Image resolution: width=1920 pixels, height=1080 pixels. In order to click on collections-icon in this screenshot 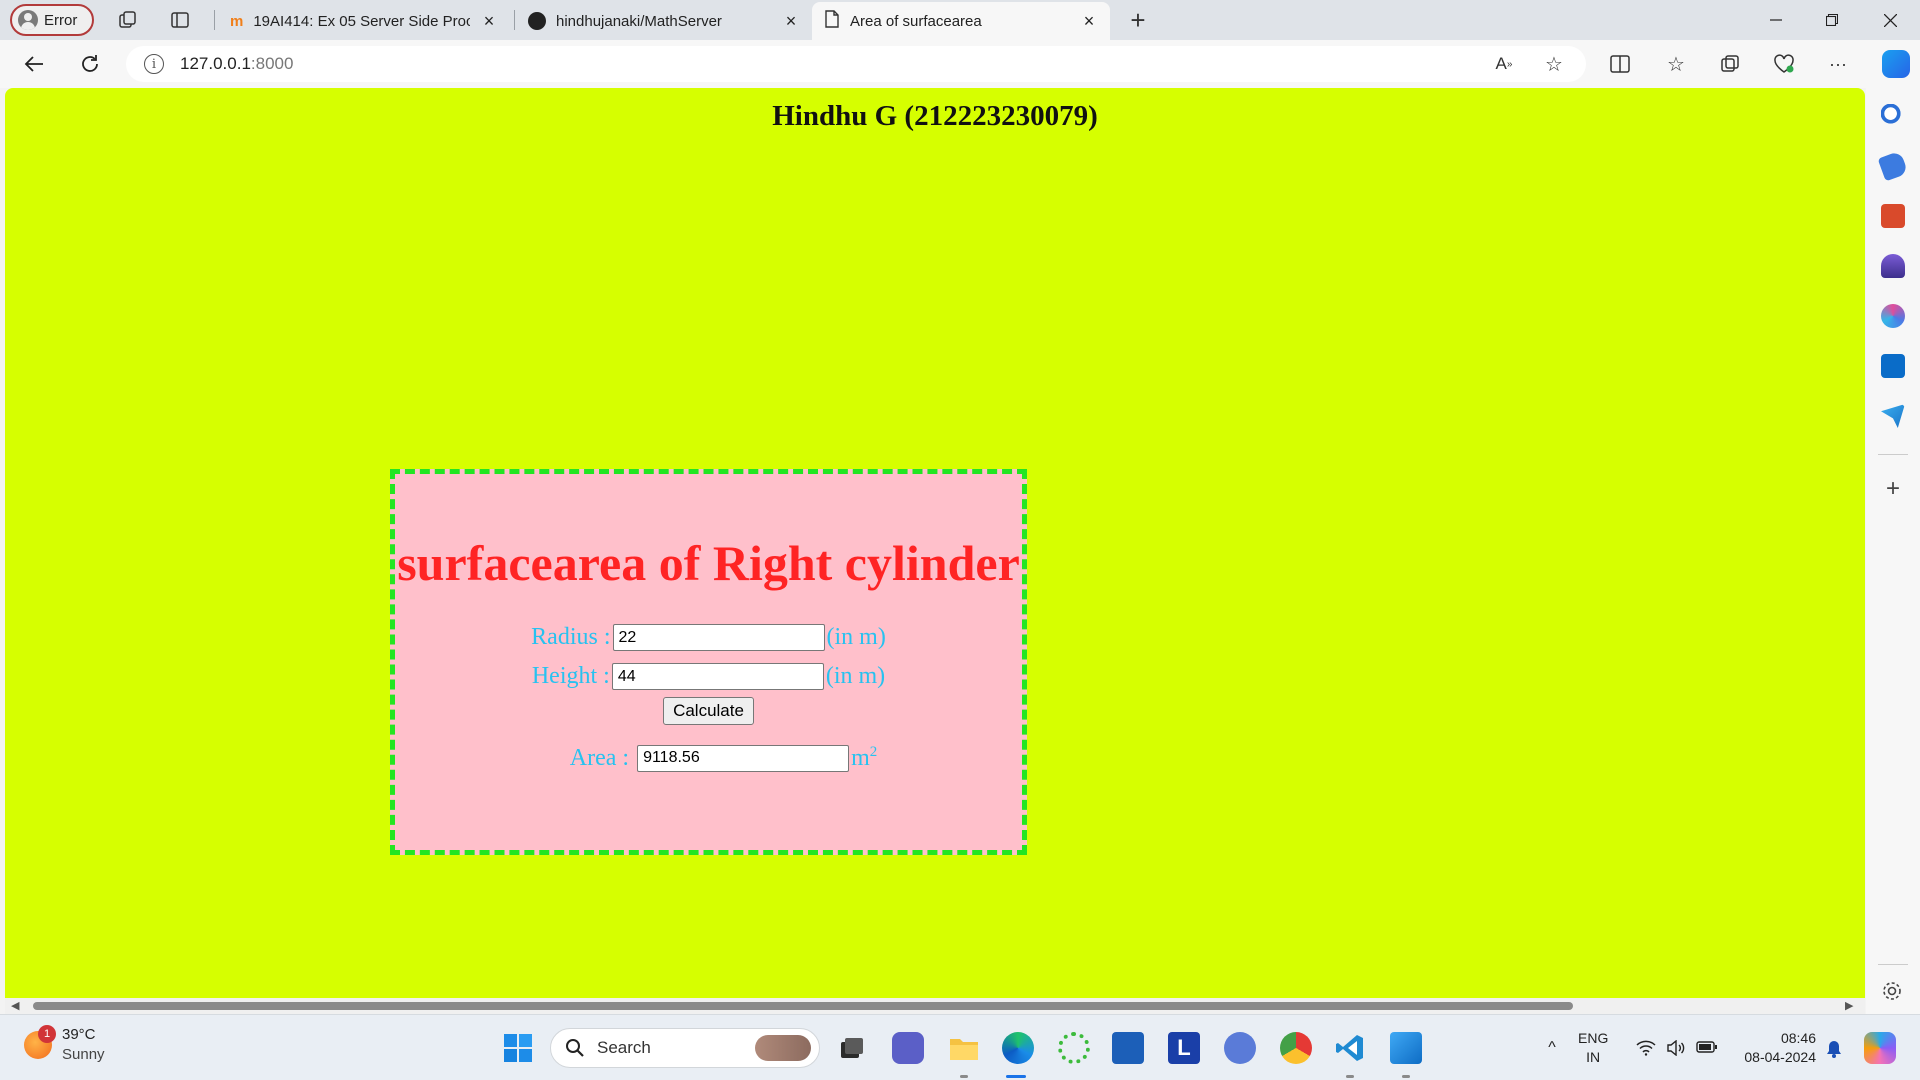, I will do `click(1730, 64)`.